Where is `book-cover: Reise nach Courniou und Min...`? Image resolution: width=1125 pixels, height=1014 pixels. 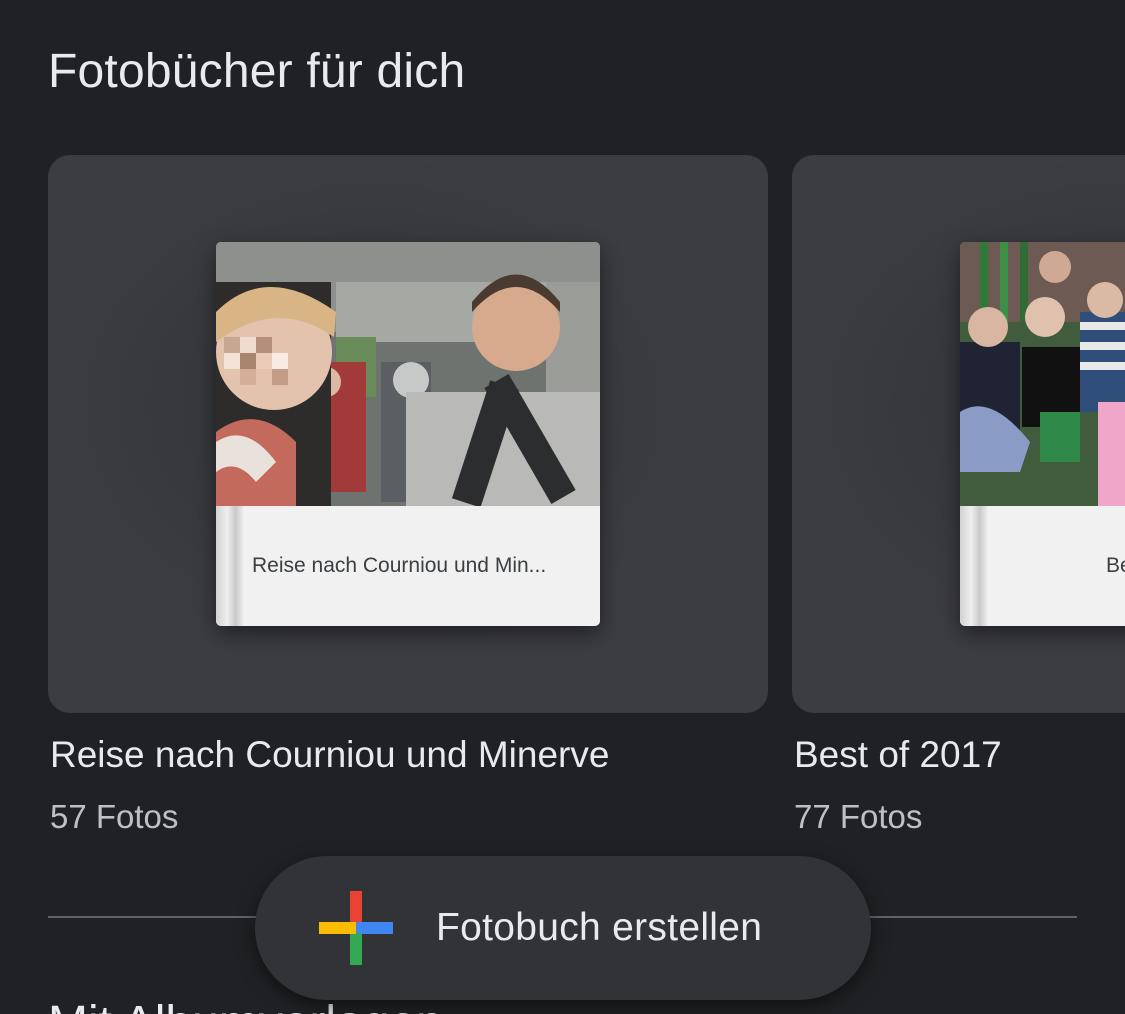 book-cover: Reise nach Courniou und Min... is located at coordinates (408, 434).